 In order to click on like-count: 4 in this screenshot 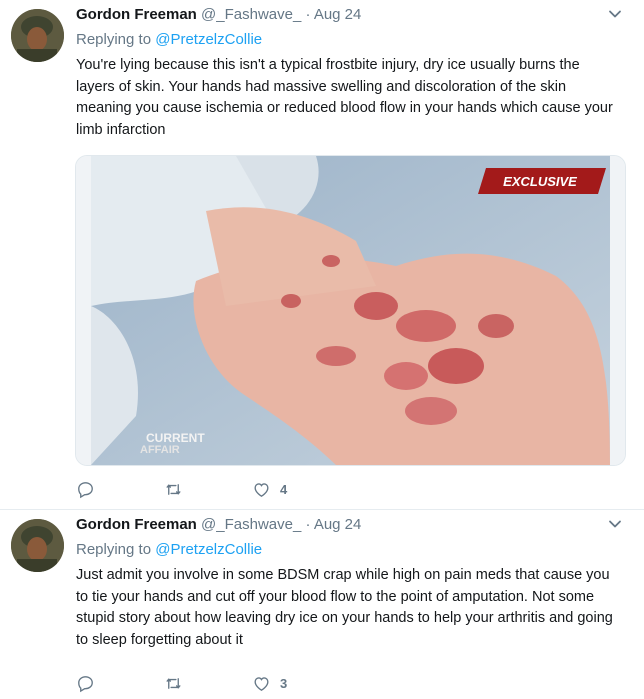, I will do `click(284, 489)`.